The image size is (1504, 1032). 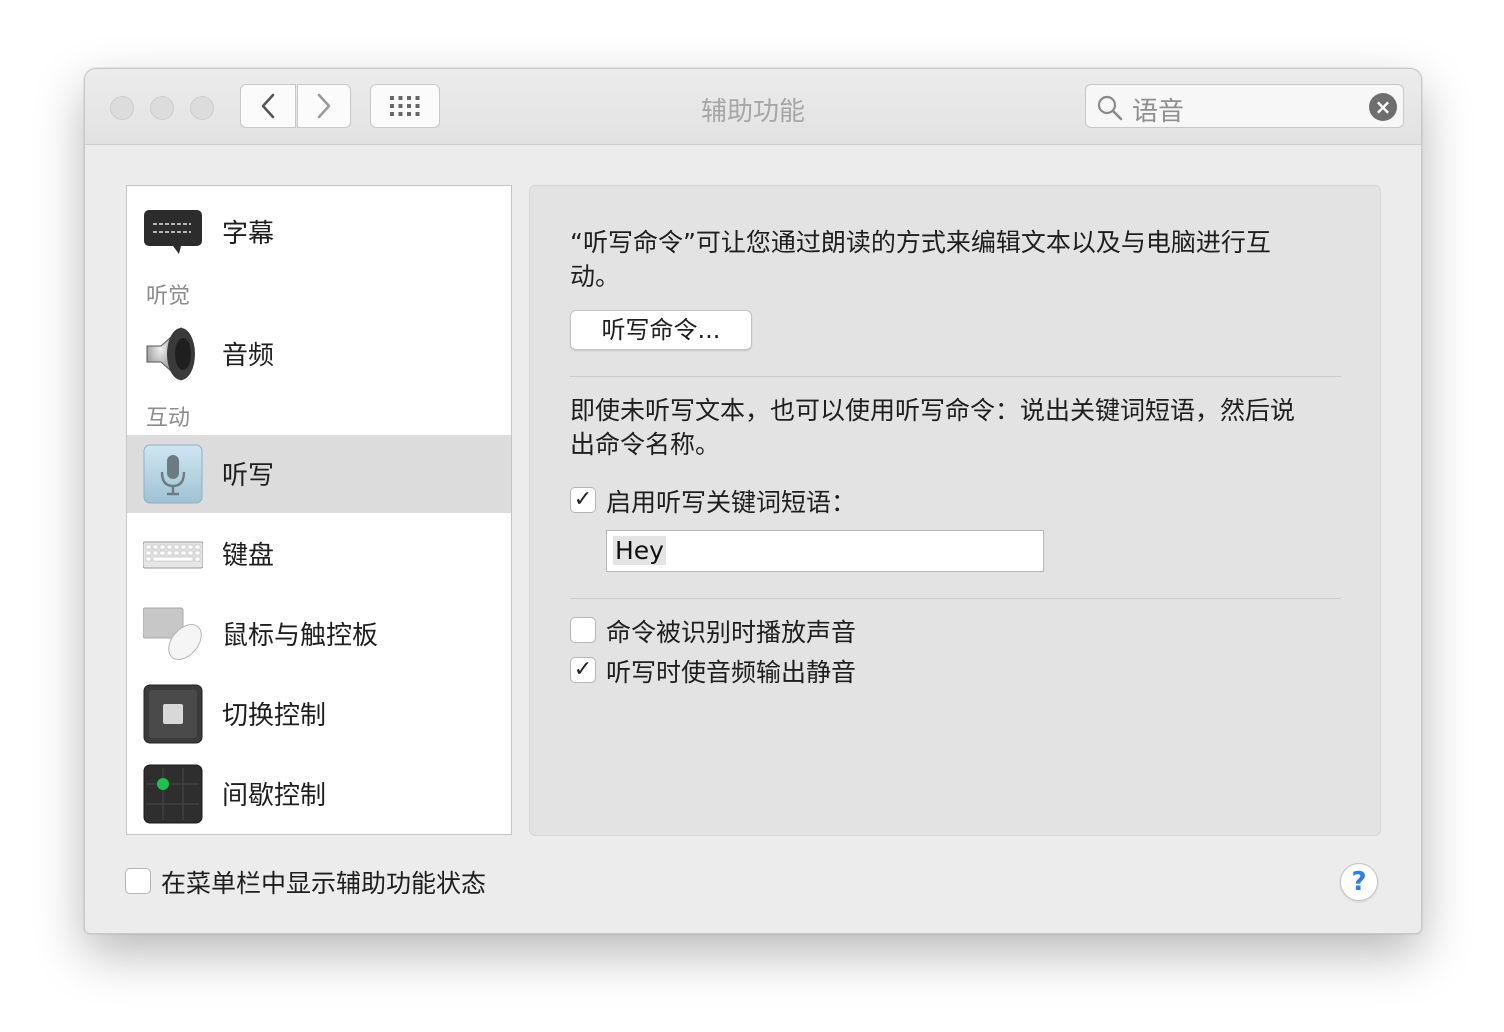 I want to click on sidebar-item-label: 间歇控制, so click(x=274, y=796).